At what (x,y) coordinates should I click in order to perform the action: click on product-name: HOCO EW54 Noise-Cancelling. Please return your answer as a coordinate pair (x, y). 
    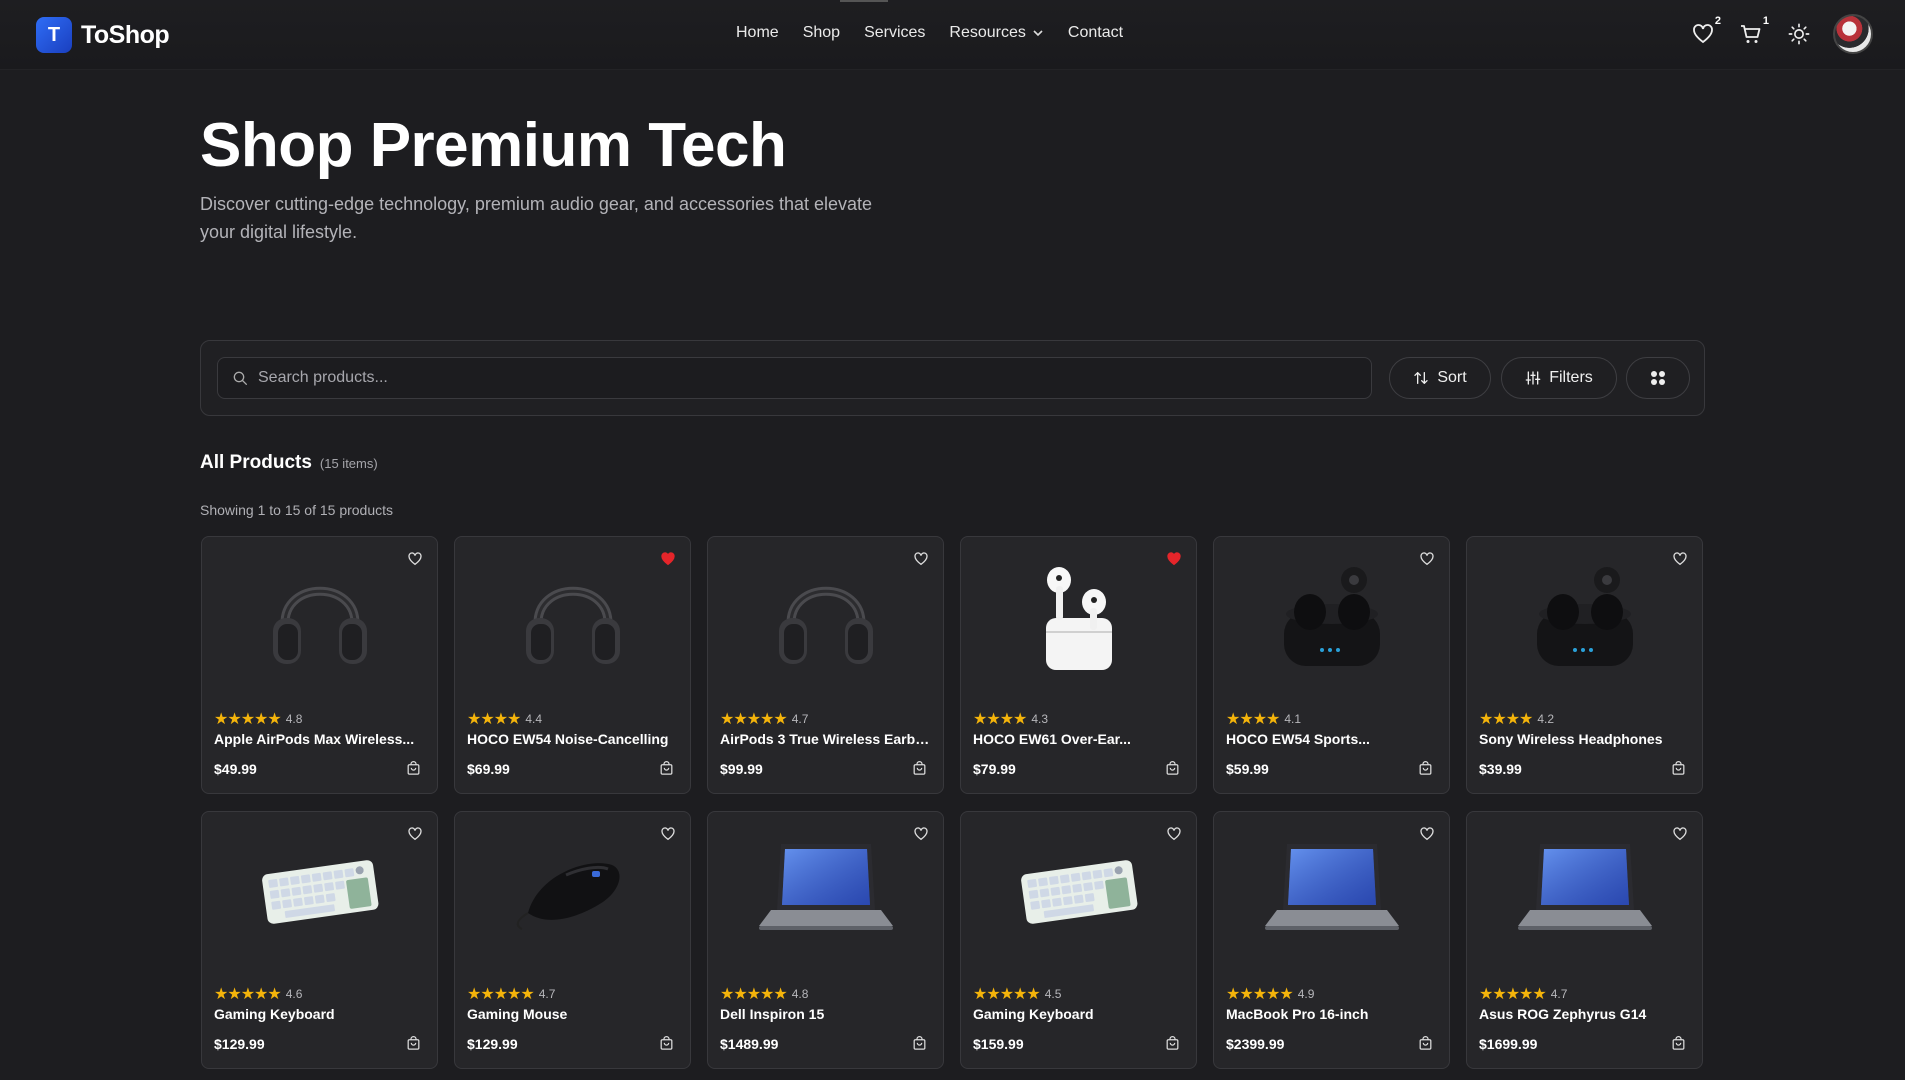
    Looking at the image, I should click on (573, 739).